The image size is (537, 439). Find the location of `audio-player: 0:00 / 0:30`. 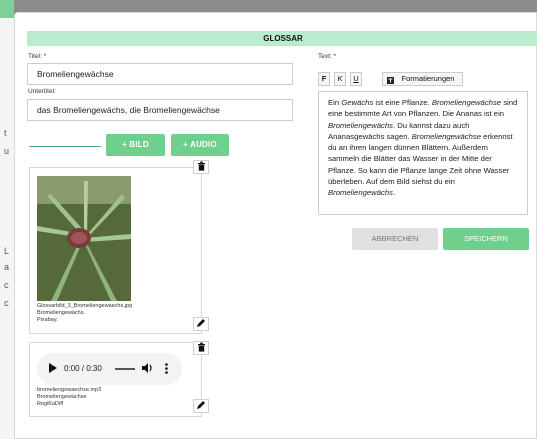

audio-player: 0:00 / 0:30 is located at coordinates (109, 369).